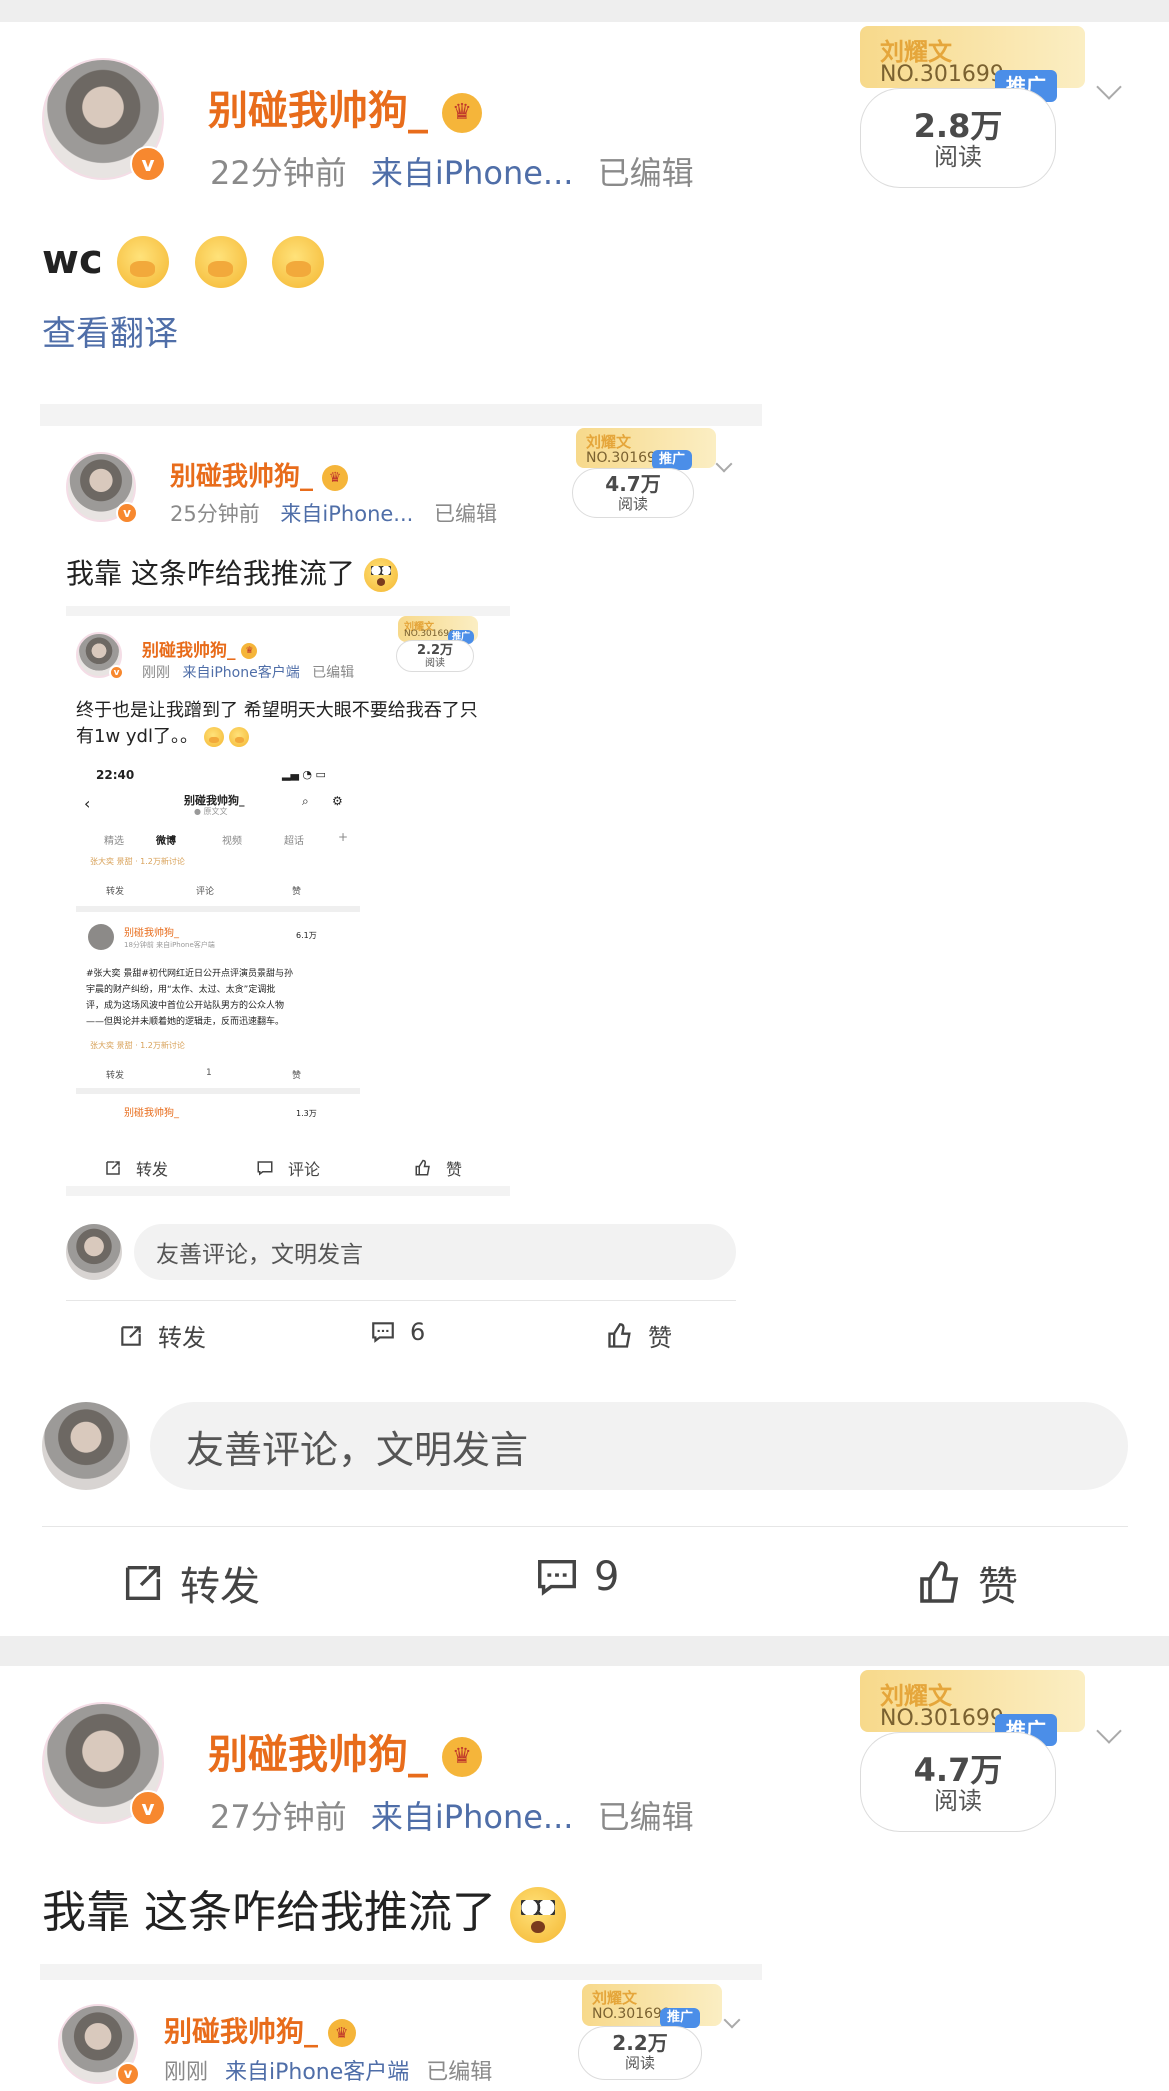 This screenshot has width=1169, height=2091. What do you see at coordinates (306, 935) in the screenshot?
I see `read-count: 6.1万` at bounding box center [306, 935].